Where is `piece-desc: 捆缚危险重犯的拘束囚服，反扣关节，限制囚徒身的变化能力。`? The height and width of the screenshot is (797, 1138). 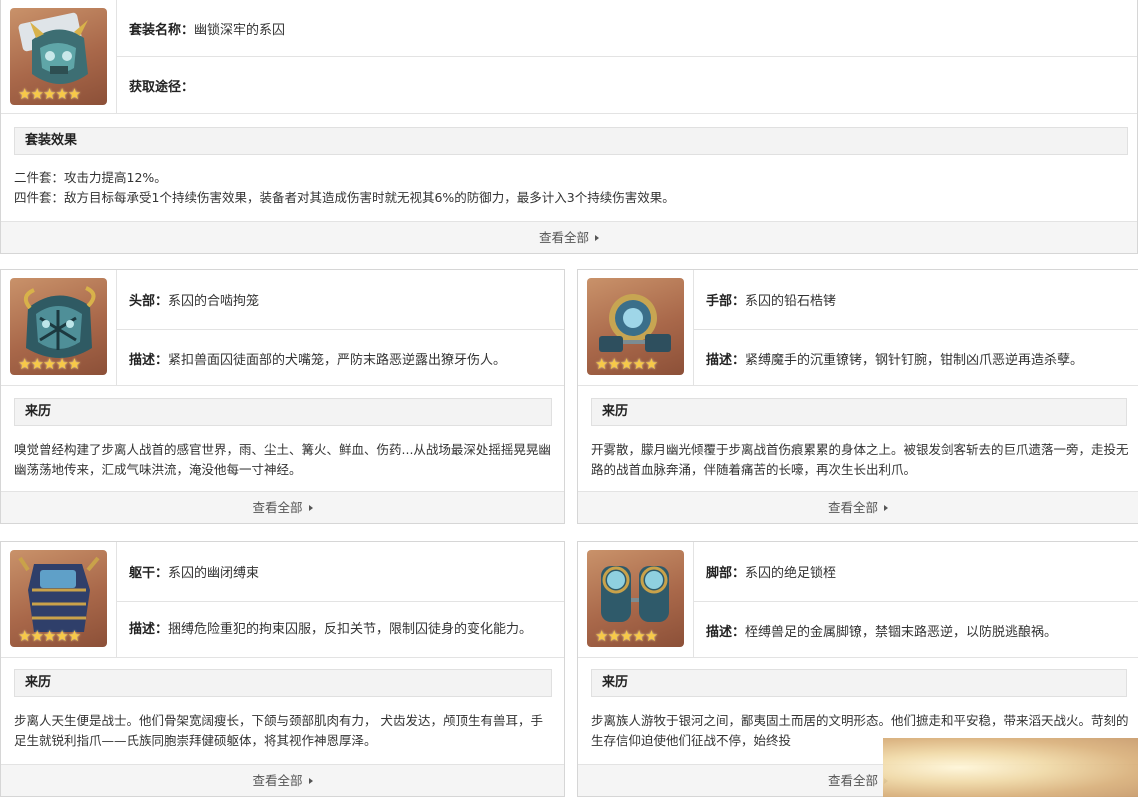 piece-desc: 捆缚危险重犯的拘束囚服，反扣关节，限制囚徒身的变化能力。 is located at coordinates (350, 629).